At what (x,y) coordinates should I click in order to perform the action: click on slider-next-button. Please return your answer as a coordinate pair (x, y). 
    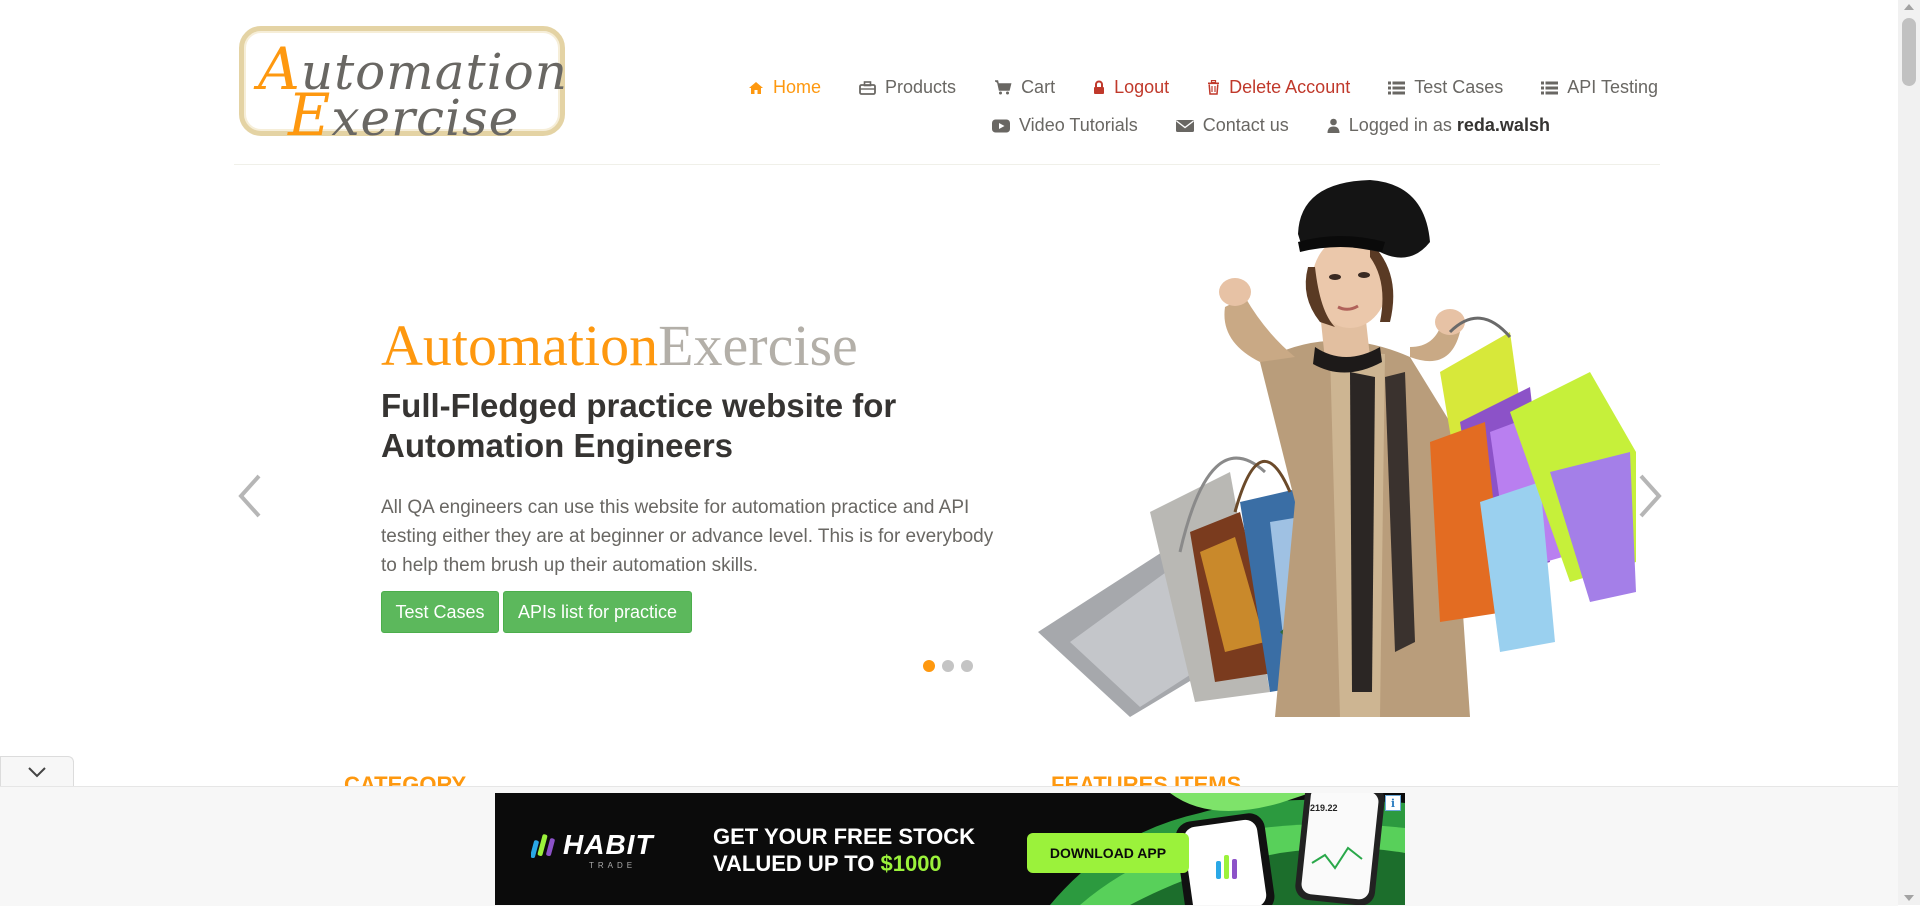
    Looking at the image, I should click on (1651, 498).